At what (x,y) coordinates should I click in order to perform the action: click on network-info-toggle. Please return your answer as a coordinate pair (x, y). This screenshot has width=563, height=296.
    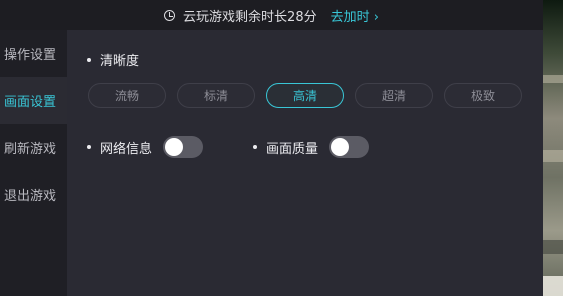
    Looking at the image, I should click on (183, 147).